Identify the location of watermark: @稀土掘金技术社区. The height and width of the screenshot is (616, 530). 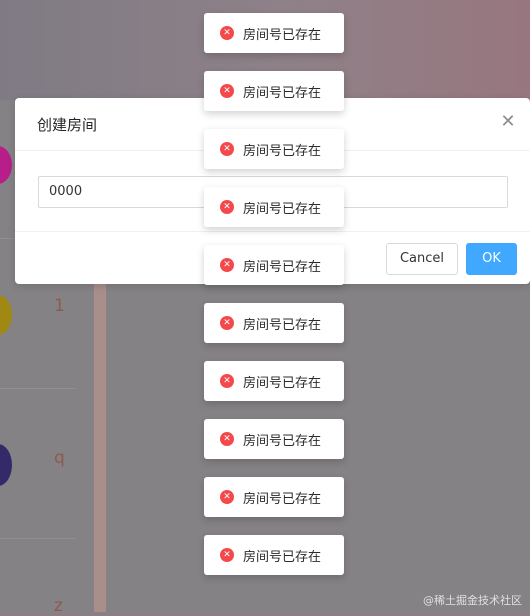
(472, 600).